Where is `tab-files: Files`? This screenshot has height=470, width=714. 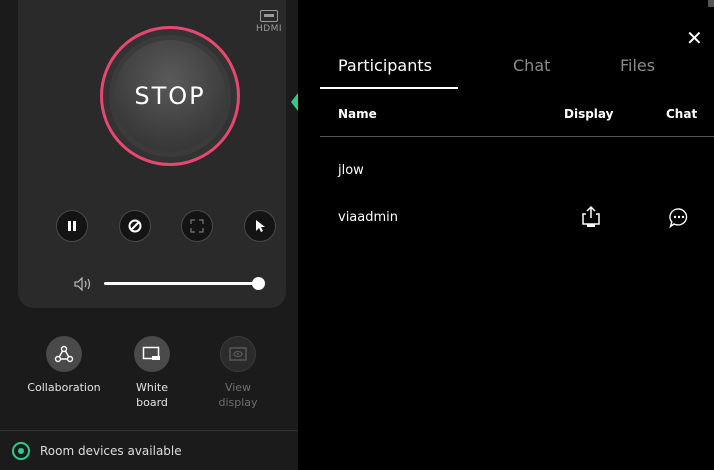 tab-files: Files is located at coordinates (637, 65).